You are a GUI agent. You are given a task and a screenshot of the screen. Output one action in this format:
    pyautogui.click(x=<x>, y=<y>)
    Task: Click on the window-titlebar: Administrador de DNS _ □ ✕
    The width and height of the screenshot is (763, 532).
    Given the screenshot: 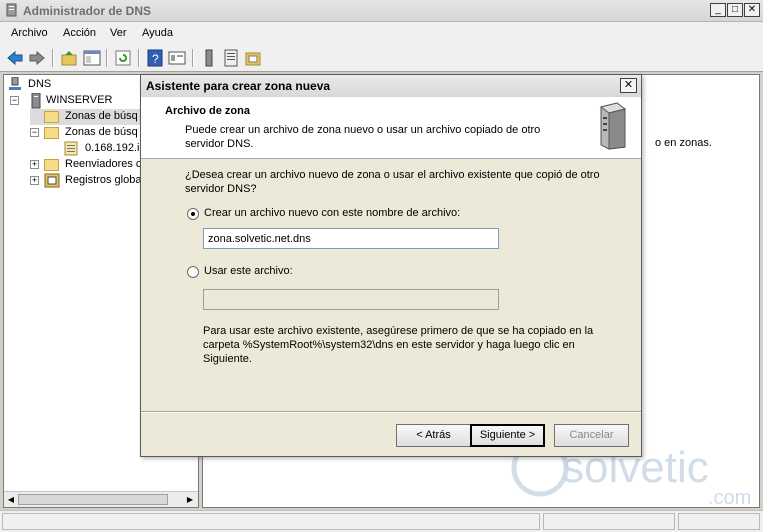 What is the action you would take?
    pyautogui.click(x=381, y=11)
    